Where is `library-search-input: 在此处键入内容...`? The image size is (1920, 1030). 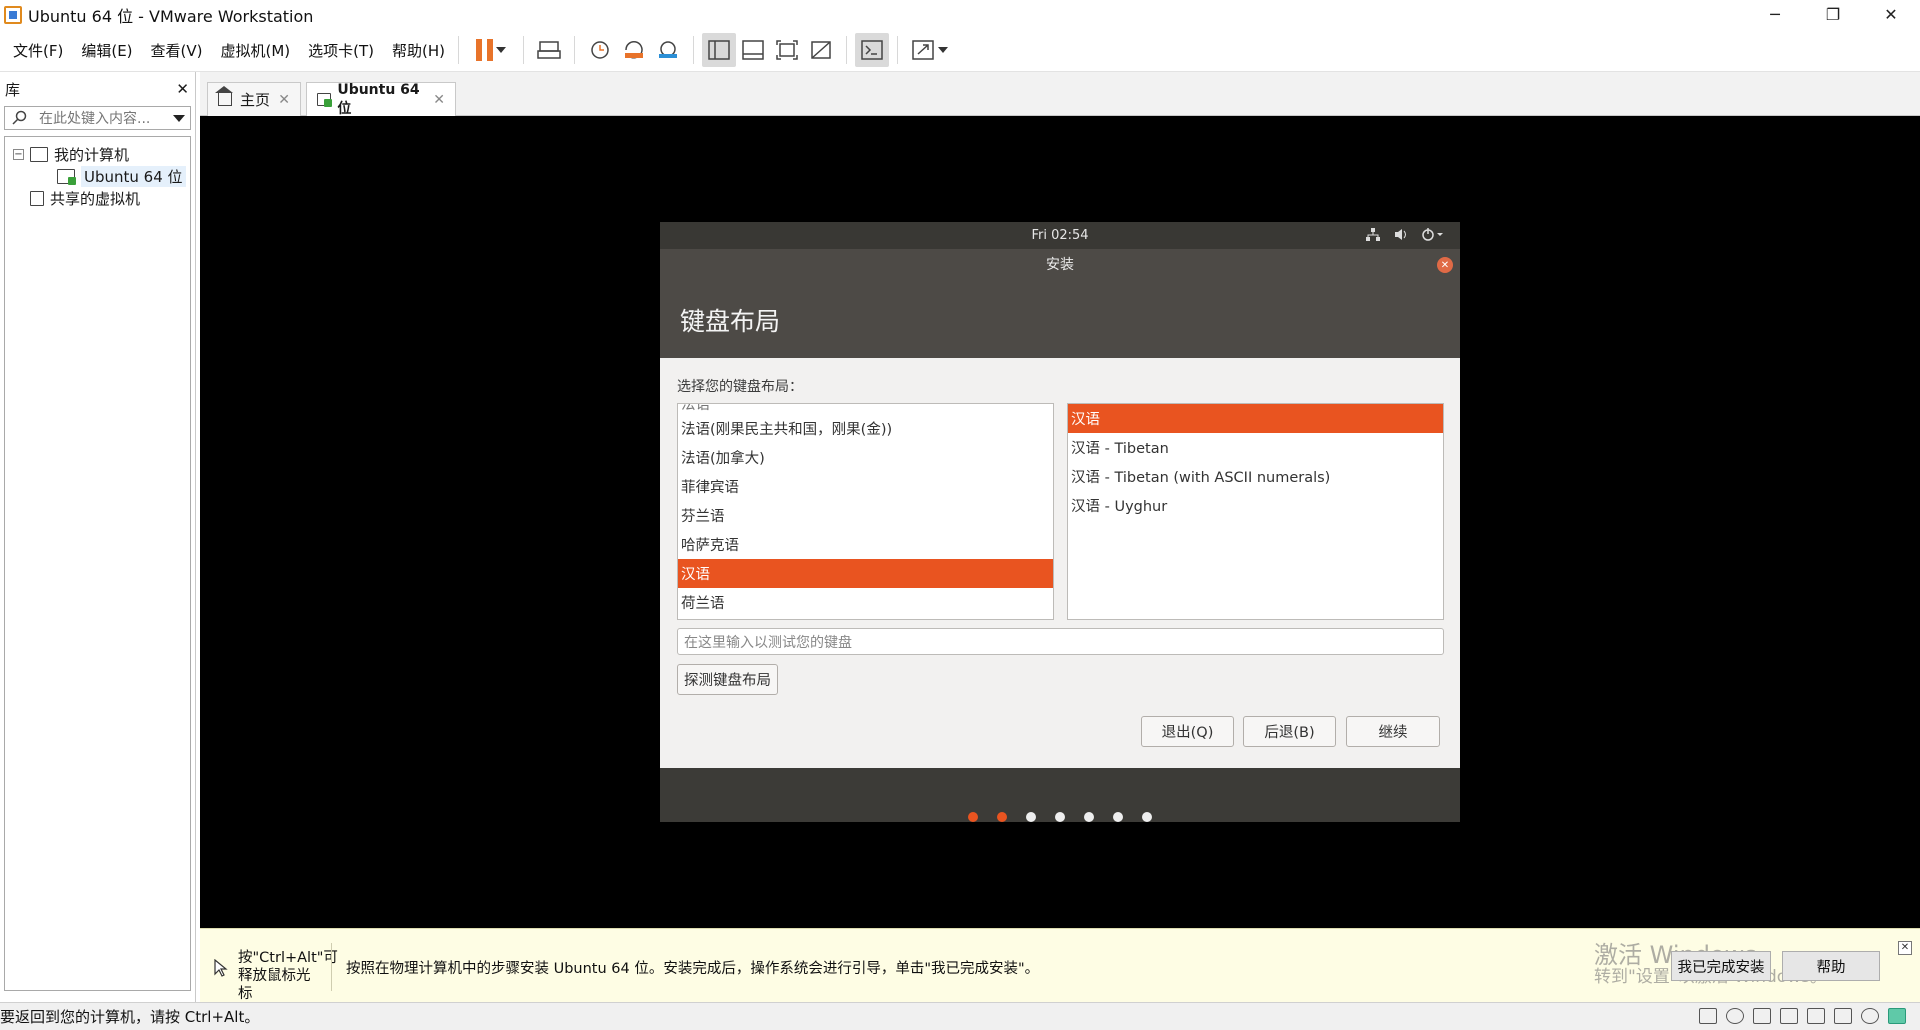
library-search-input: 在此处键入内容... is located at coordinates (97, 118).